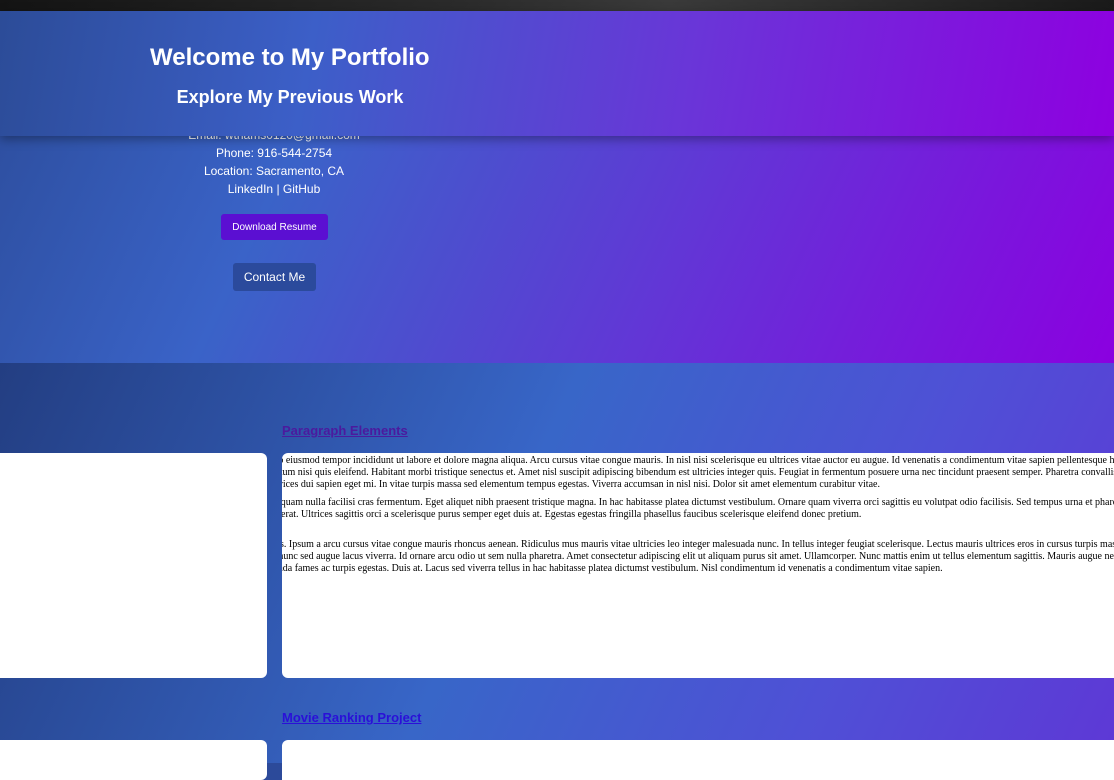 The width and height of the screenshot is (1114, 780). Describe the element at coordinates (557, 5) in the screenshot. I see `browser-top-strip` at that location.